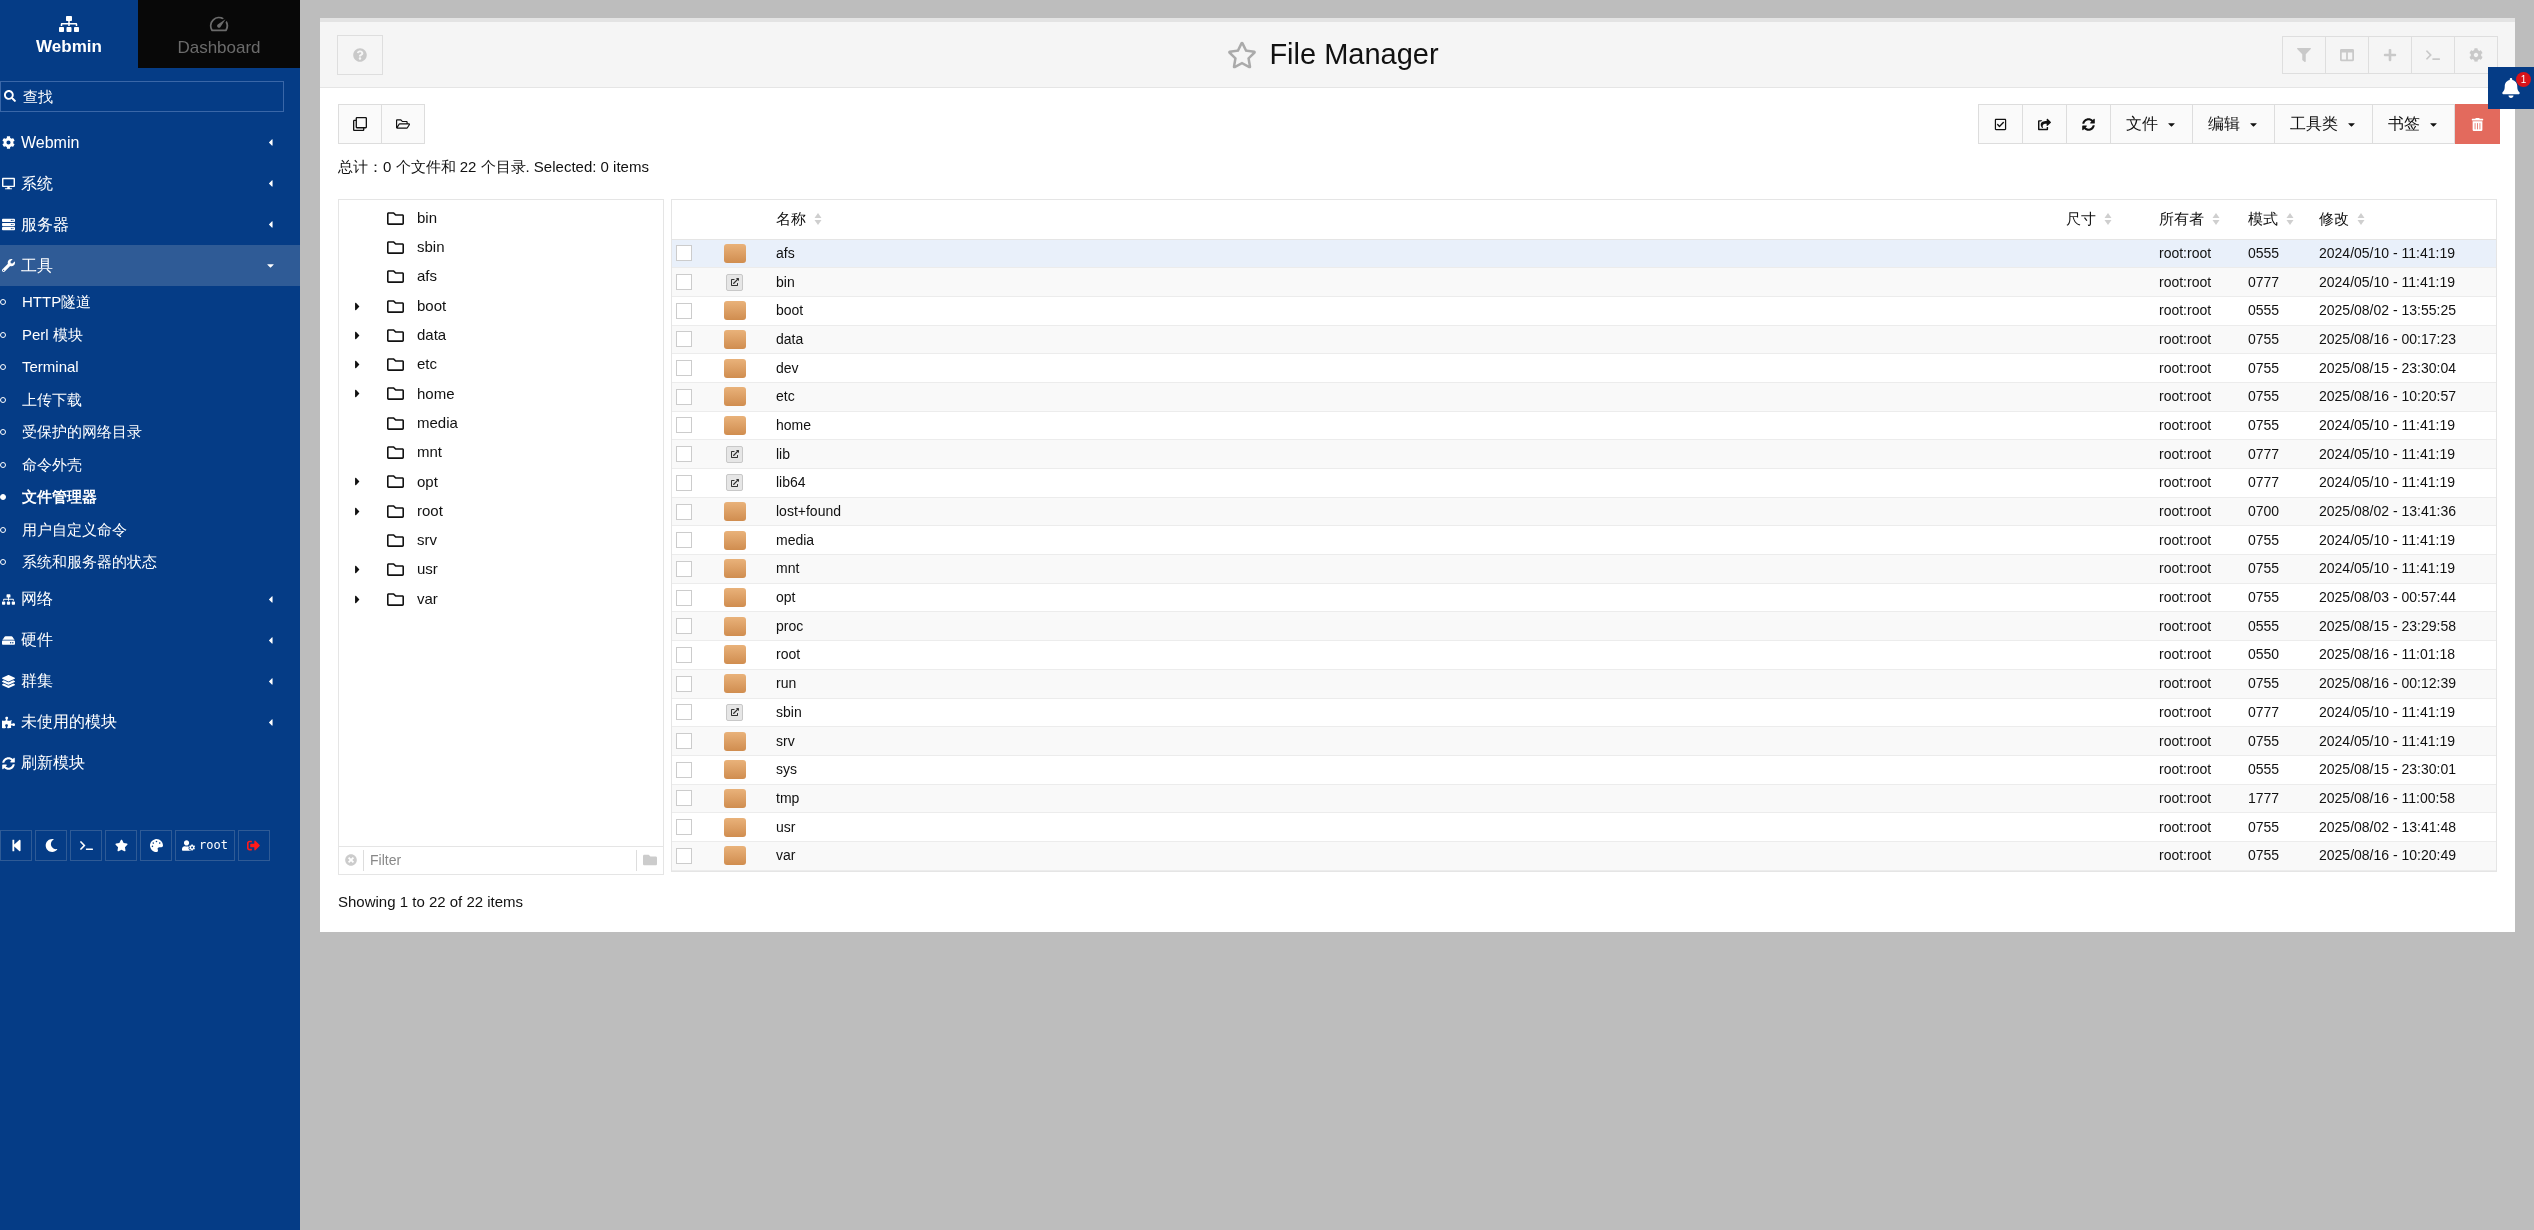 The image size is (2534, 1230). I want to click on nav-item: 工具, so click(150, 265).